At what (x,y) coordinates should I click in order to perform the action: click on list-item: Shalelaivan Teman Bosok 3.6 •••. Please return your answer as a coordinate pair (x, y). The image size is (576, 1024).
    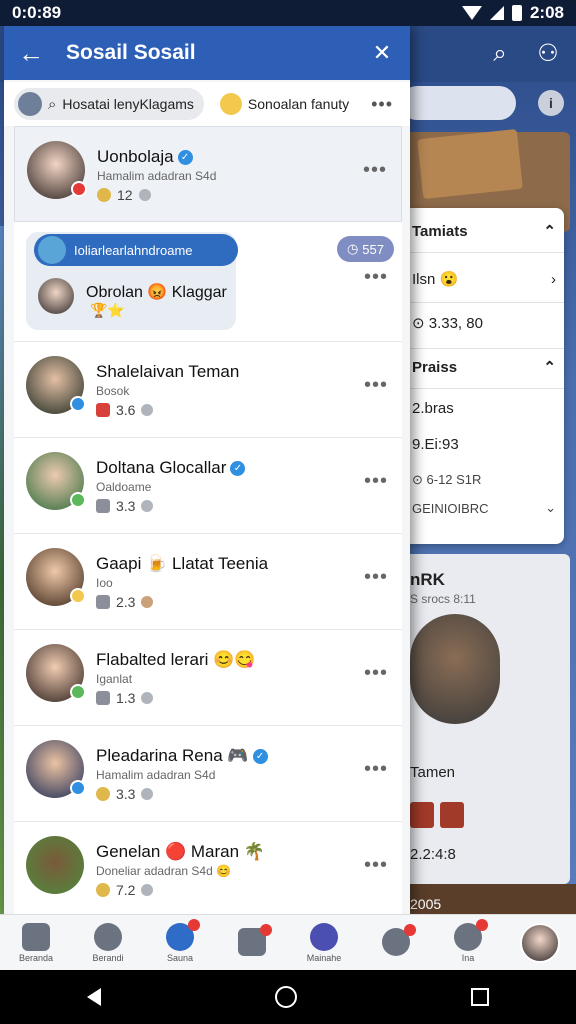
    Looking at the image, I should click on (208, 390).